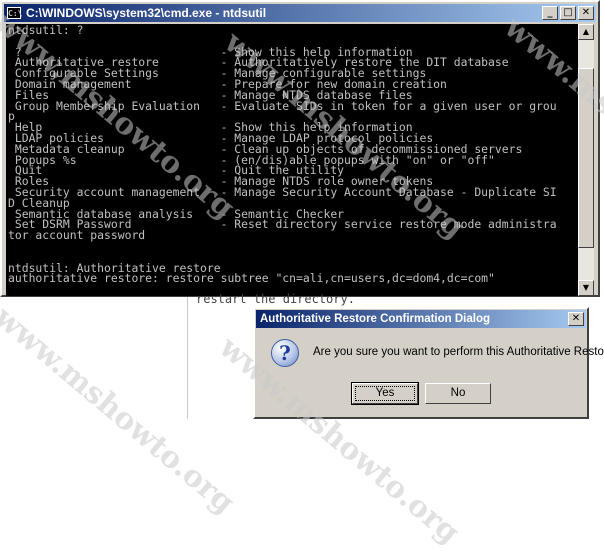  What do you see at coordinates (586, 288) in the screenshot?
I see `scroll-down-icon: ▼` at bounding box center [586, 288].